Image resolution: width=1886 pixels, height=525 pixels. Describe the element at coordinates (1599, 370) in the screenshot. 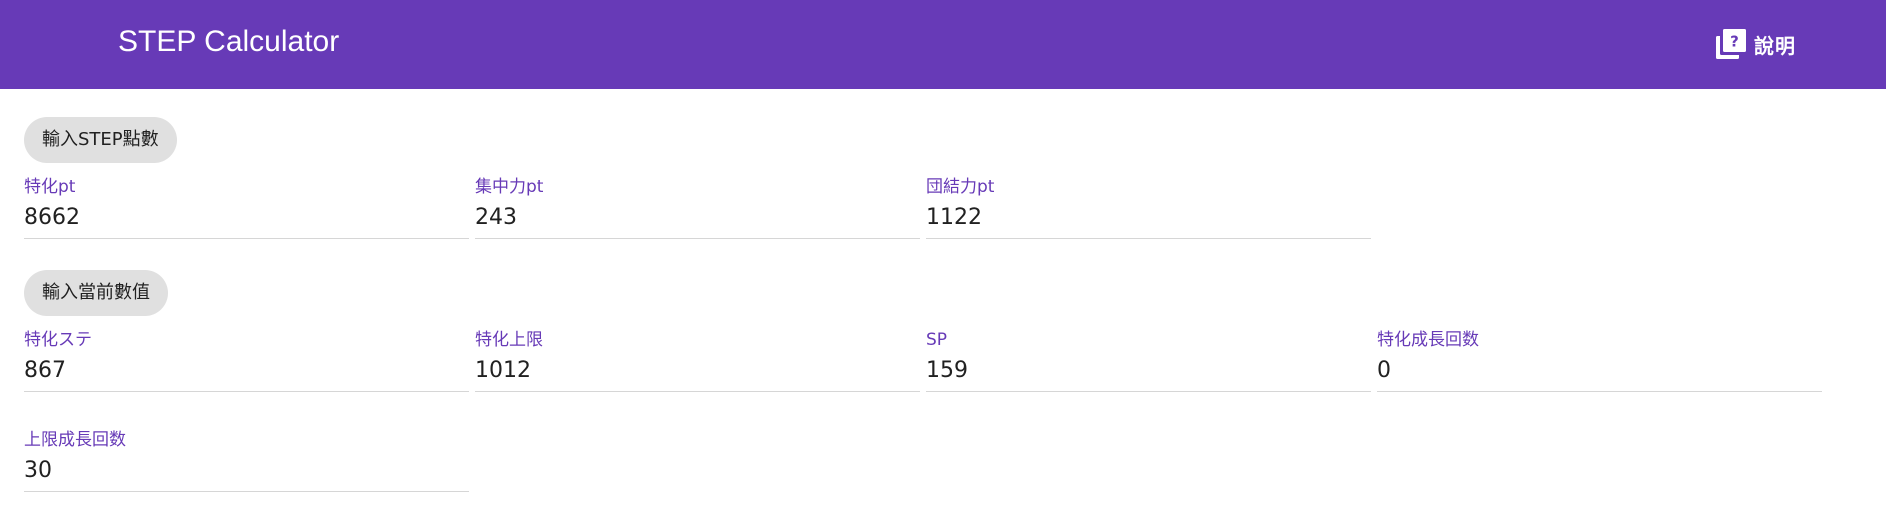

I see `tokka-growth-count-input` at that location.